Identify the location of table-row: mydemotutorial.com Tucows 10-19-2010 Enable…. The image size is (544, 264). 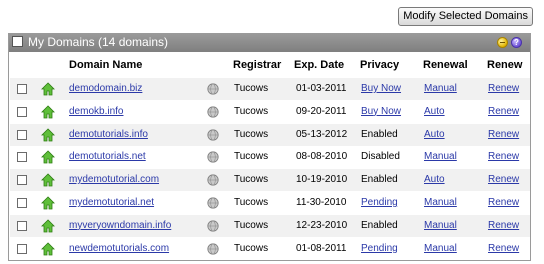
(270, 180).